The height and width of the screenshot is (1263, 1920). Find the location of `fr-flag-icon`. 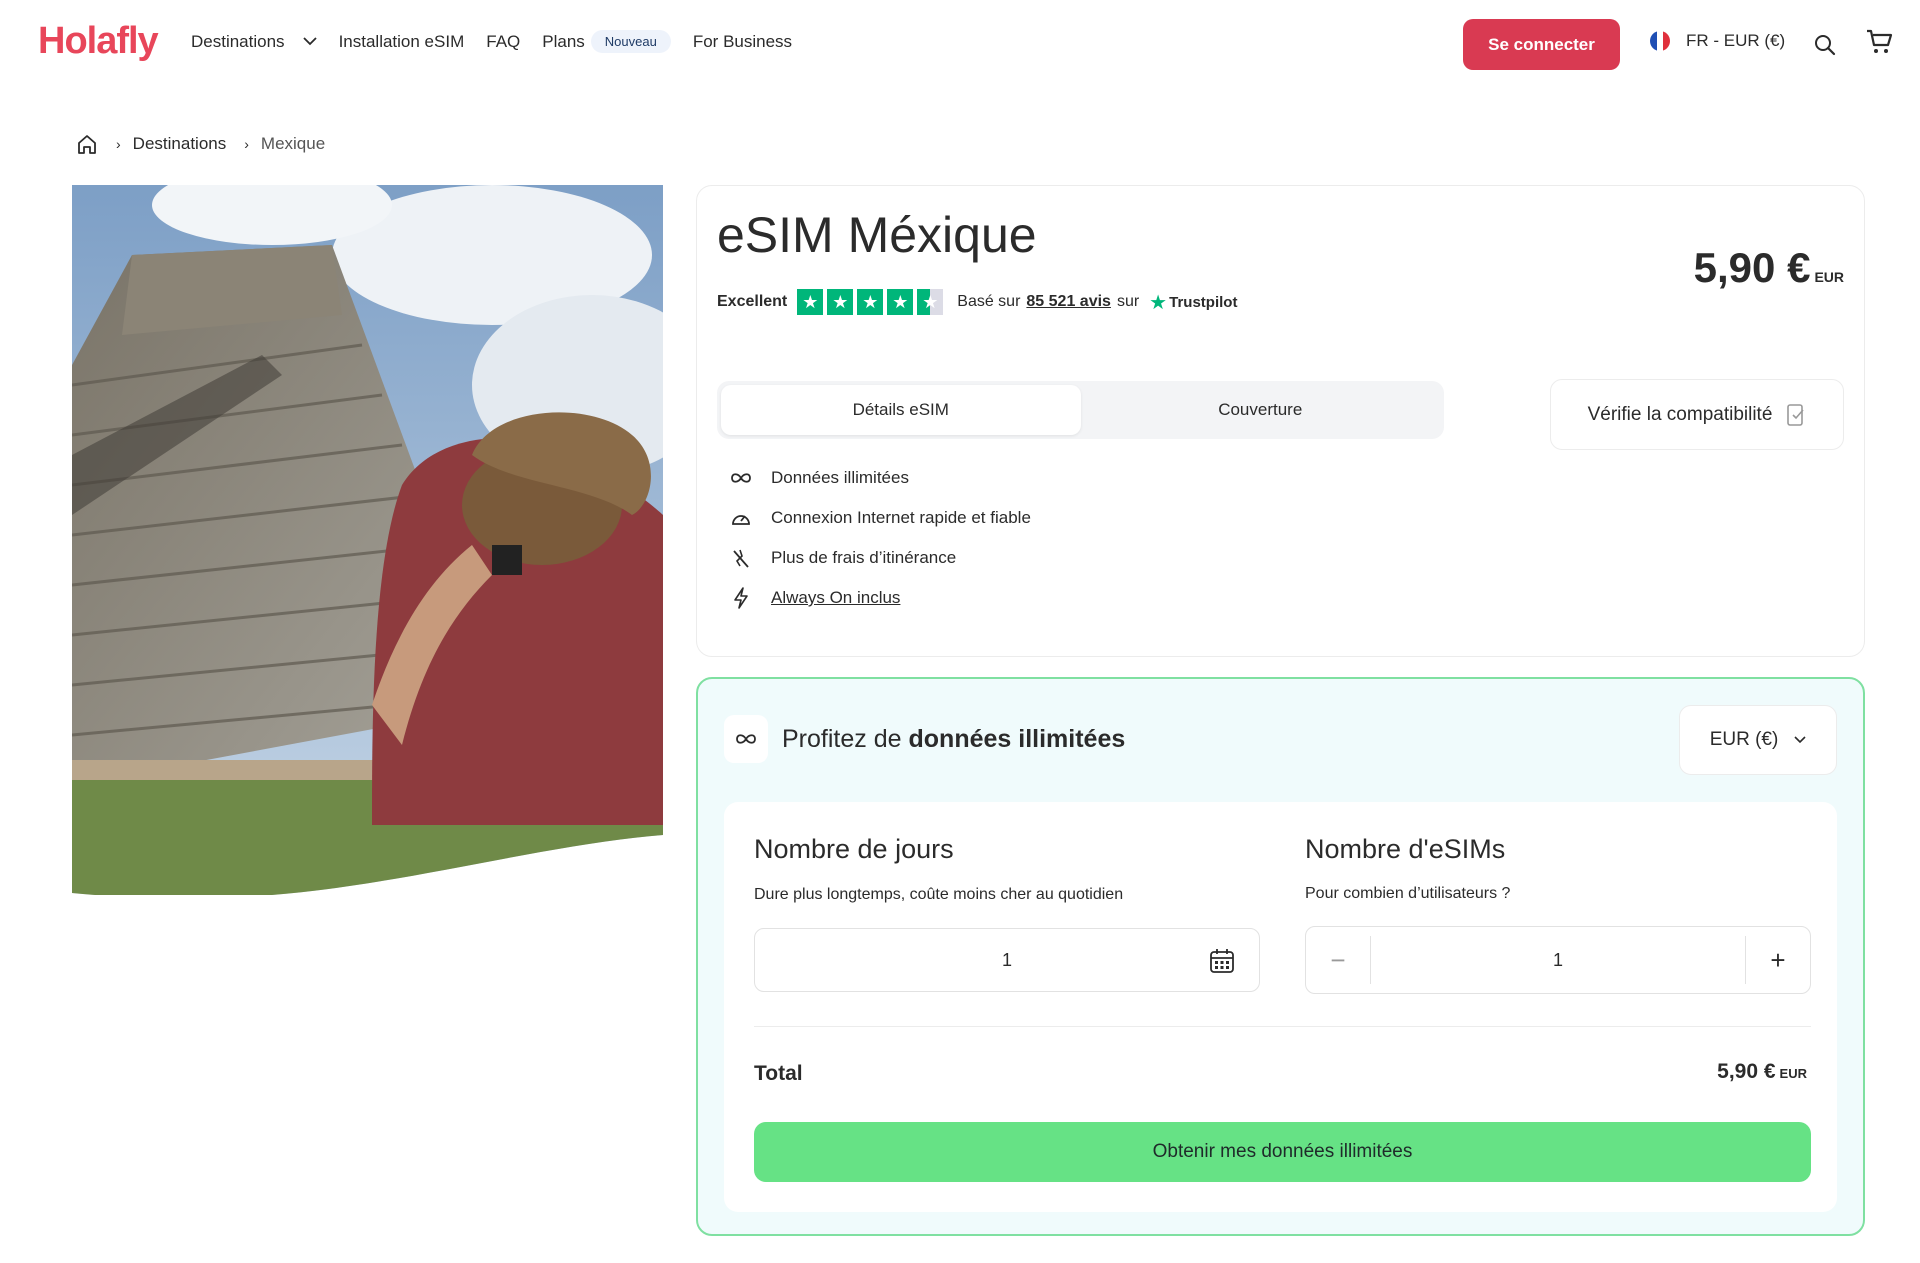

fr-flag-icon is located at coordinates (1660, 41).